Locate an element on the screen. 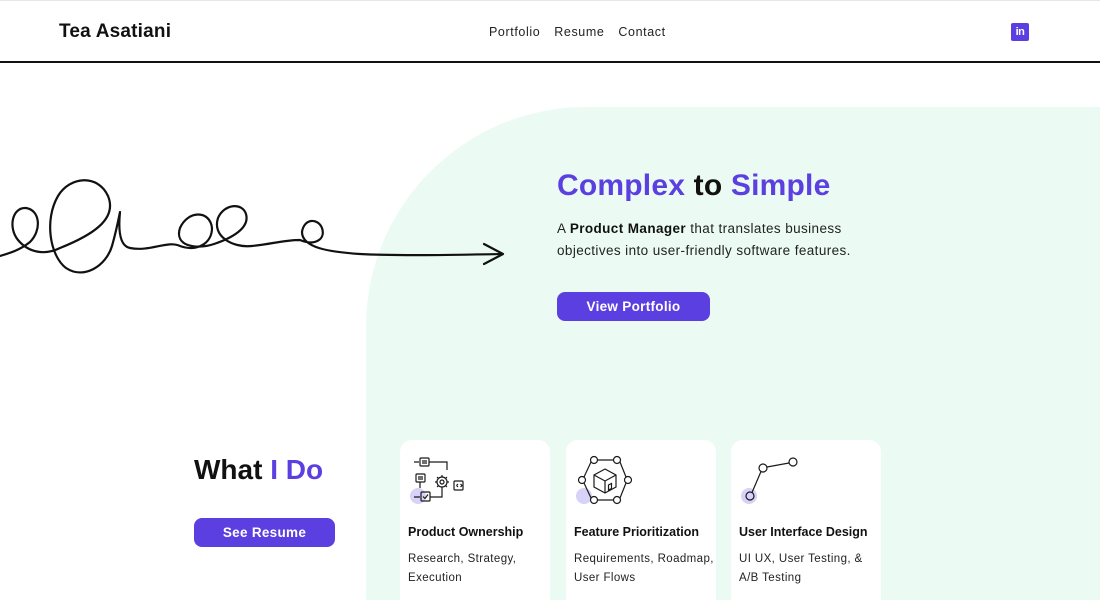  see-resume-button: See Resume is located at coordinates (264, 532).